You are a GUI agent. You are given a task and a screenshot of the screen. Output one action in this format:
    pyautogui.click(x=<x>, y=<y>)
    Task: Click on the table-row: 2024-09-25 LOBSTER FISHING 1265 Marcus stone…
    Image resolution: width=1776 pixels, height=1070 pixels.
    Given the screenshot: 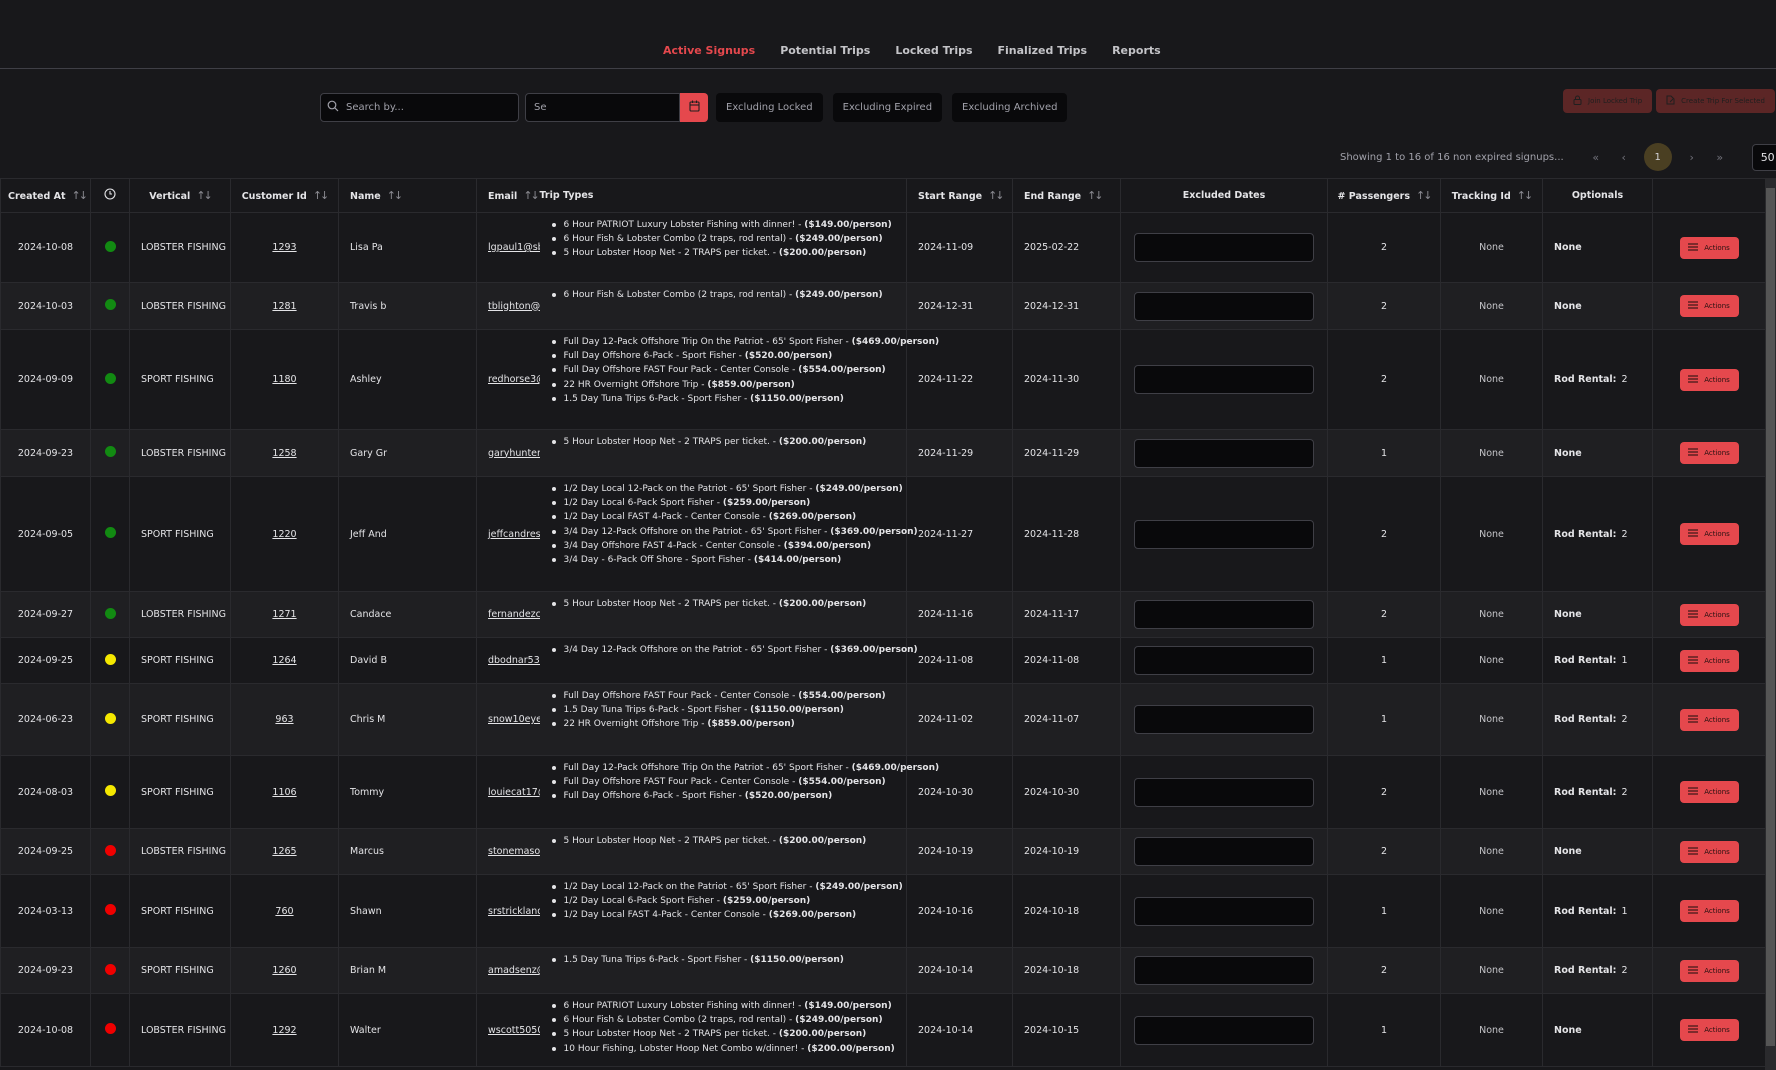 What is the action you would take?
    pyautogui.click(x=883, y=851)
    